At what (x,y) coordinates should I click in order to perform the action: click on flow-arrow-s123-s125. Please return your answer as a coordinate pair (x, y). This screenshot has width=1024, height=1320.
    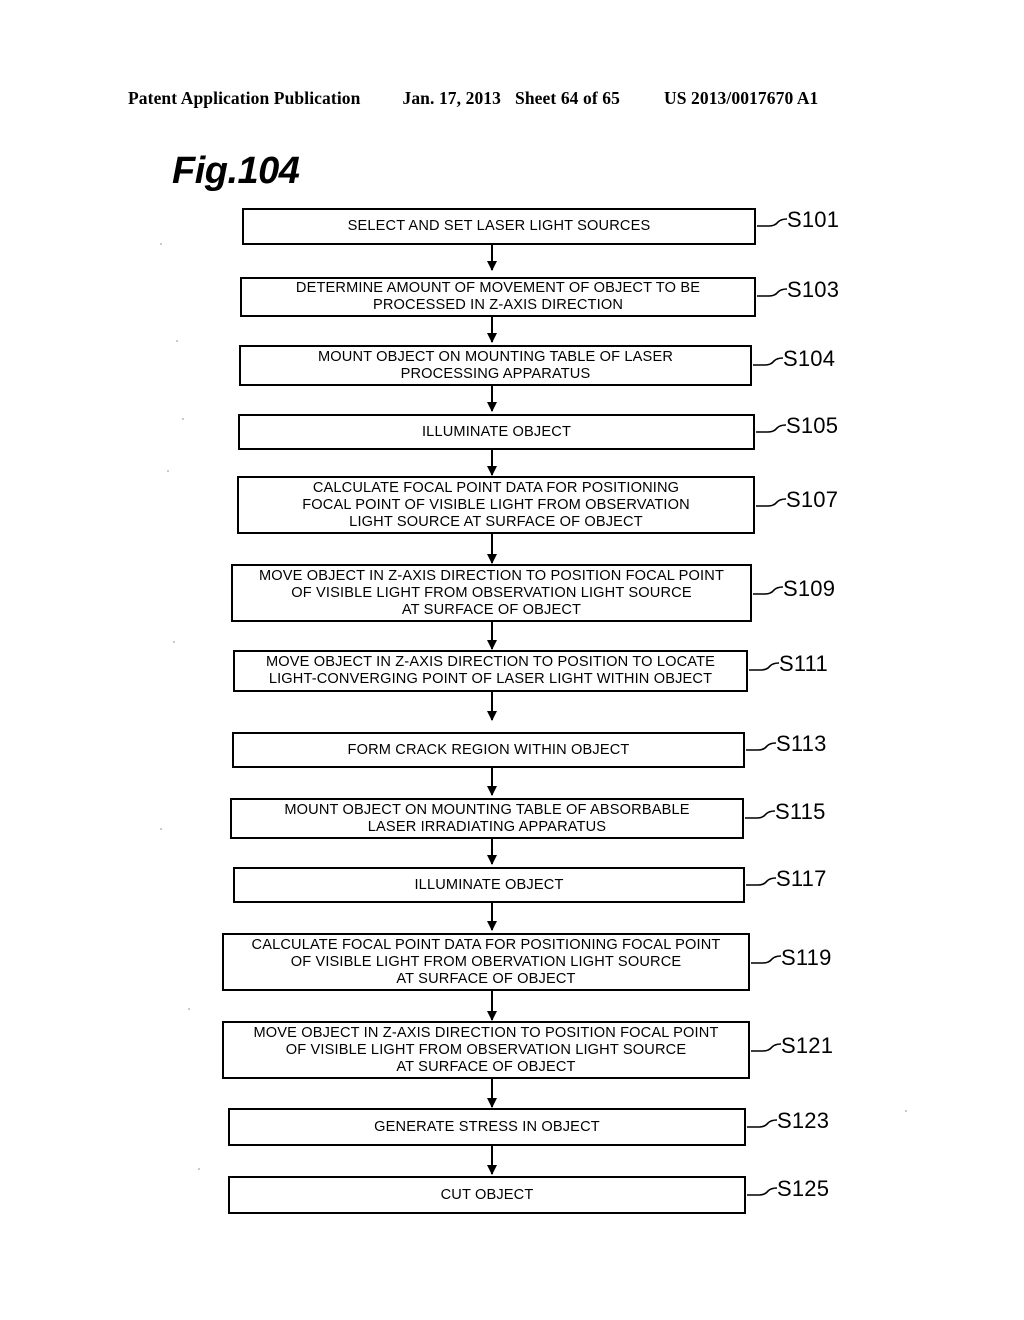
    Looking at the image, I should click on (492, 1160).